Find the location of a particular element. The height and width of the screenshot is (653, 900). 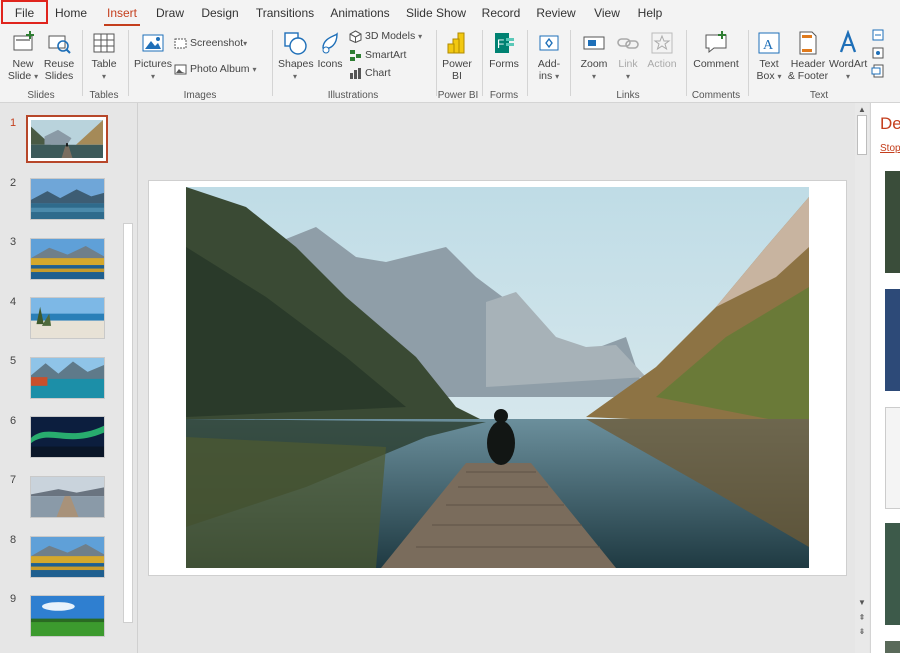

screenshot-label: Screenshot is located at coordinates (217, 43).